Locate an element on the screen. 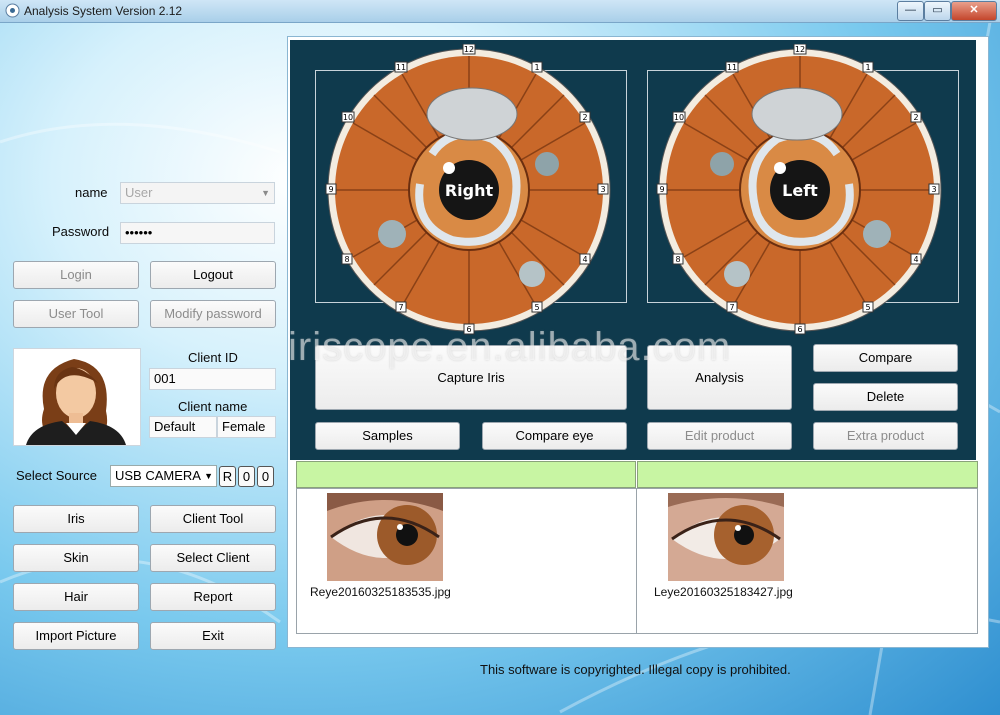 The height and width of the screenshot is (715, 1000). right-iris-label: Right is located at coordinates (469, 190).